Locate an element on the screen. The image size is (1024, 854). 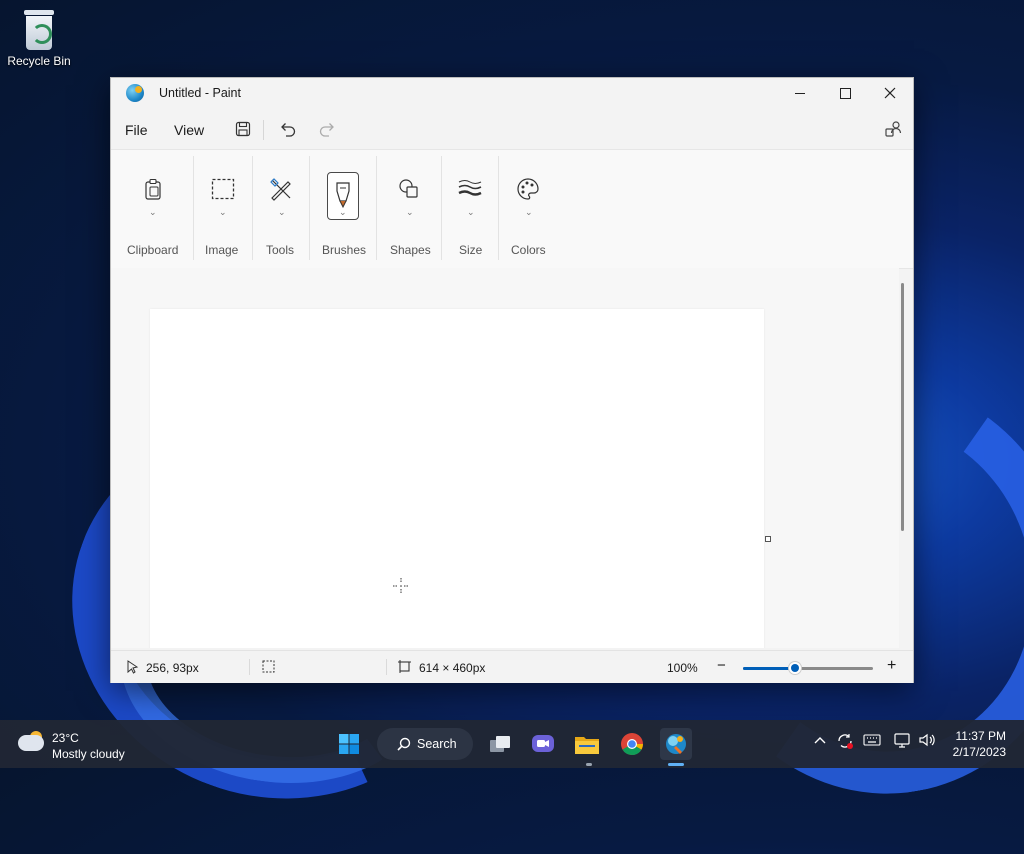
taskbar-search: Search is located at coordinates (425, 744).